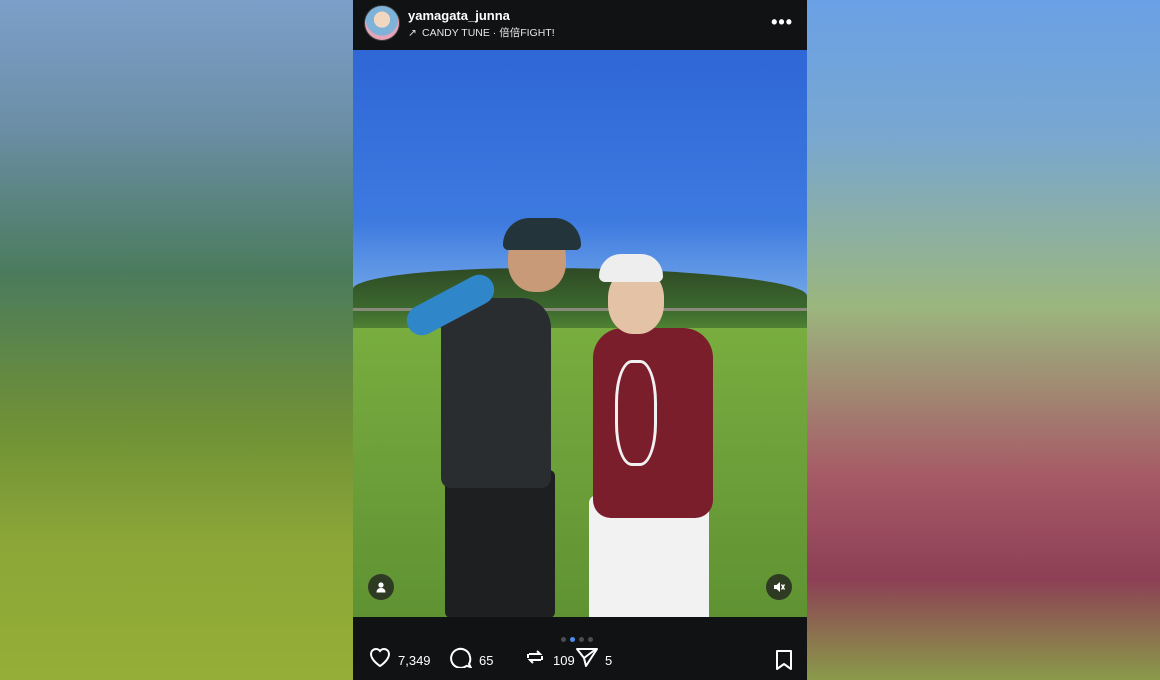  What do you see at coordinates (459, 15) in the screenshot?
I see `username: yamagata_junna` at bounding box center [459, 15].